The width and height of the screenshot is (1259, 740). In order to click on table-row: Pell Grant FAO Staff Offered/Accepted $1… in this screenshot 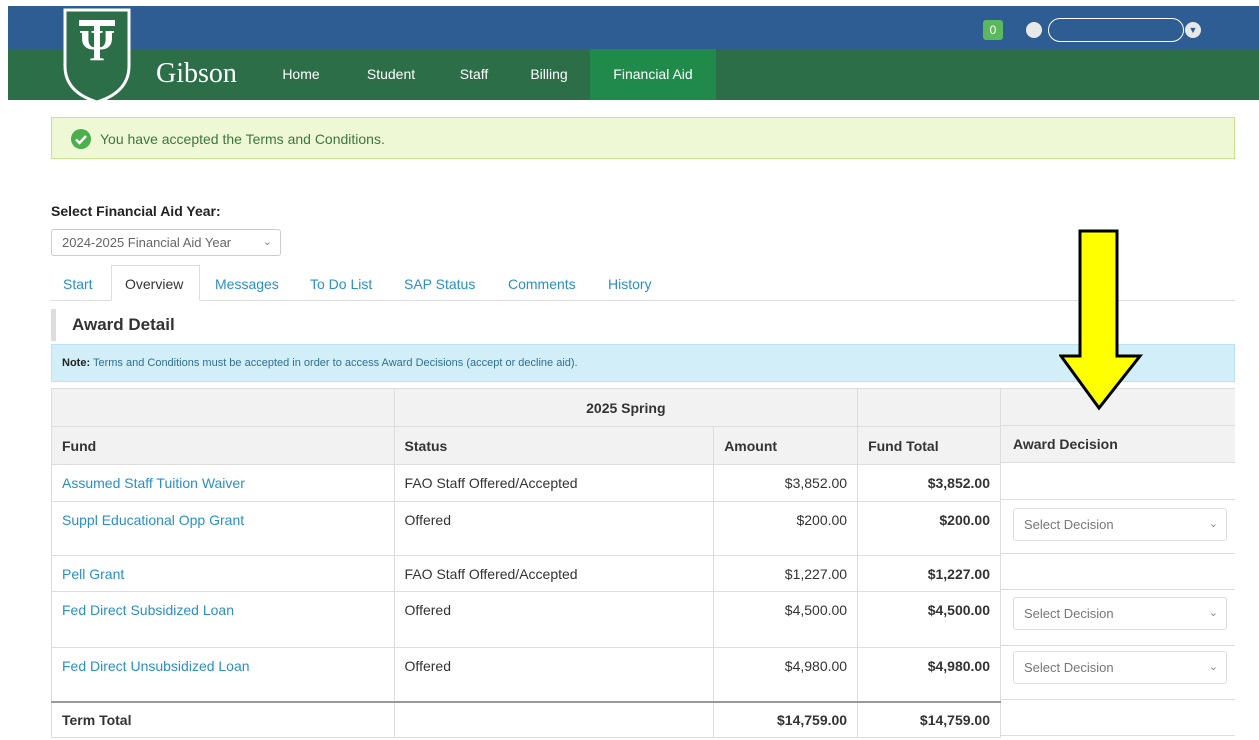, I will do `click(526, 573)`.